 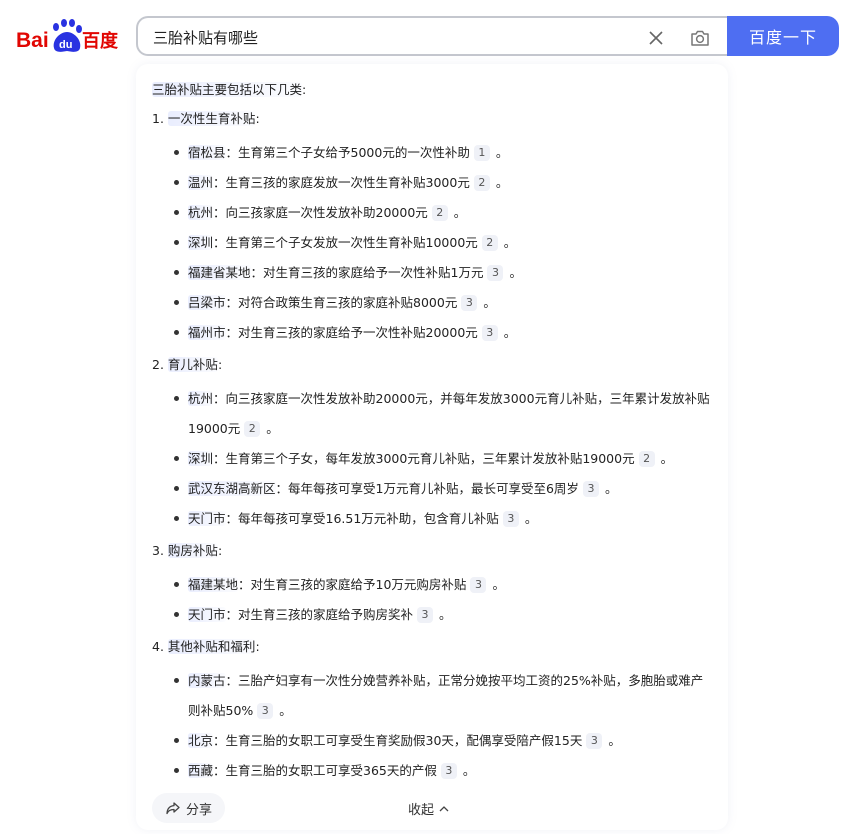 What do you see at coordinates (442, 153) in the screenshot?
I see `list-item: 宿松县：生育第三个子女给予5000元的一次性补助 1 。` at bounding box center [442, 153].